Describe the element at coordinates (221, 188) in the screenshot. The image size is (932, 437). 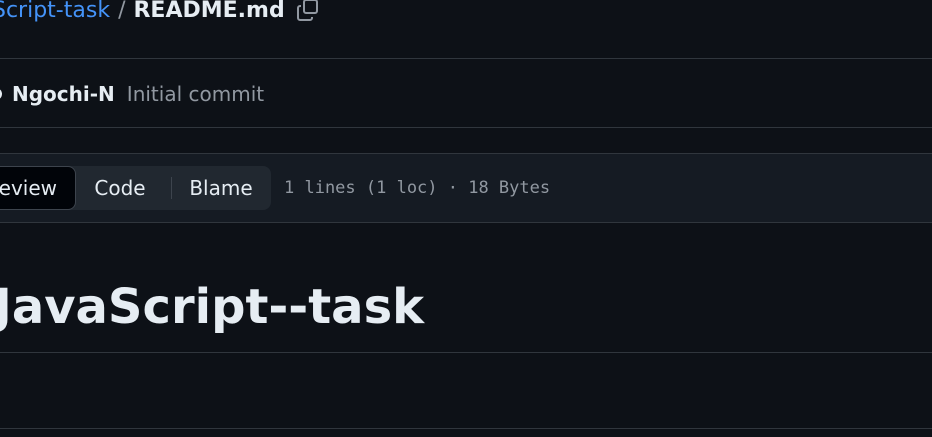
I see `tab-blame: Blame` at that location.